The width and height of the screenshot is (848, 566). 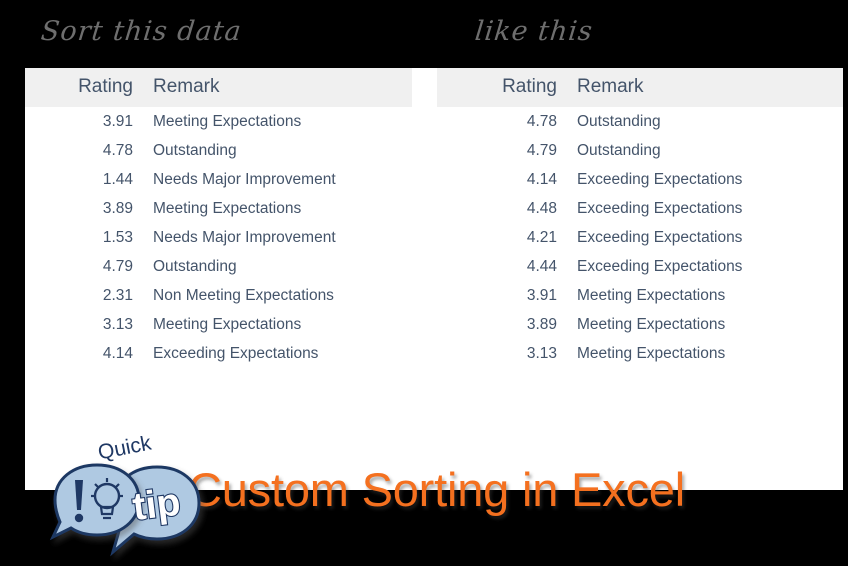 I want to click on table-row: 1.53 Needs Major Improvement, so click(x=218, y=237).